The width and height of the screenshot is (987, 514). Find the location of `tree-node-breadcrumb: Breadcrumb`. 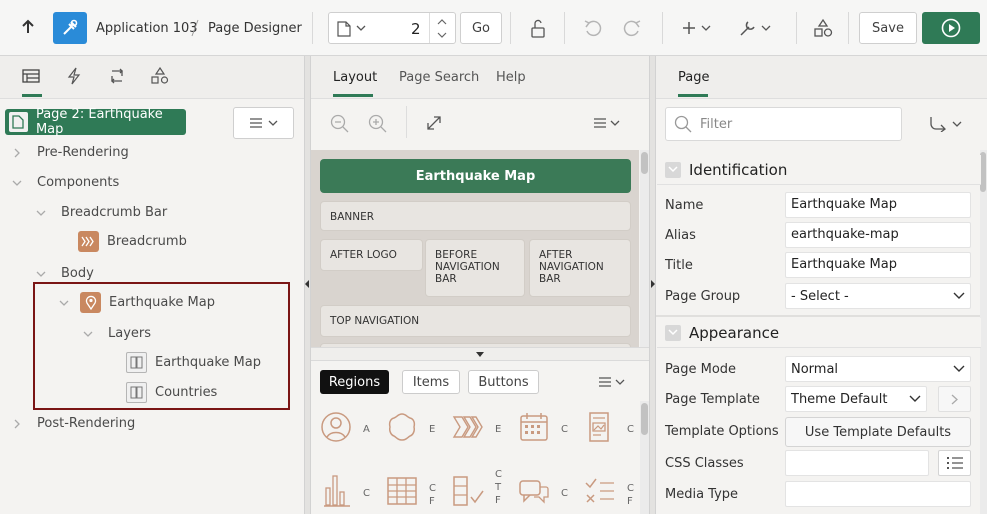

tree-node-breadcrumb: Breadcrumb is located at coordinates (132, 241).